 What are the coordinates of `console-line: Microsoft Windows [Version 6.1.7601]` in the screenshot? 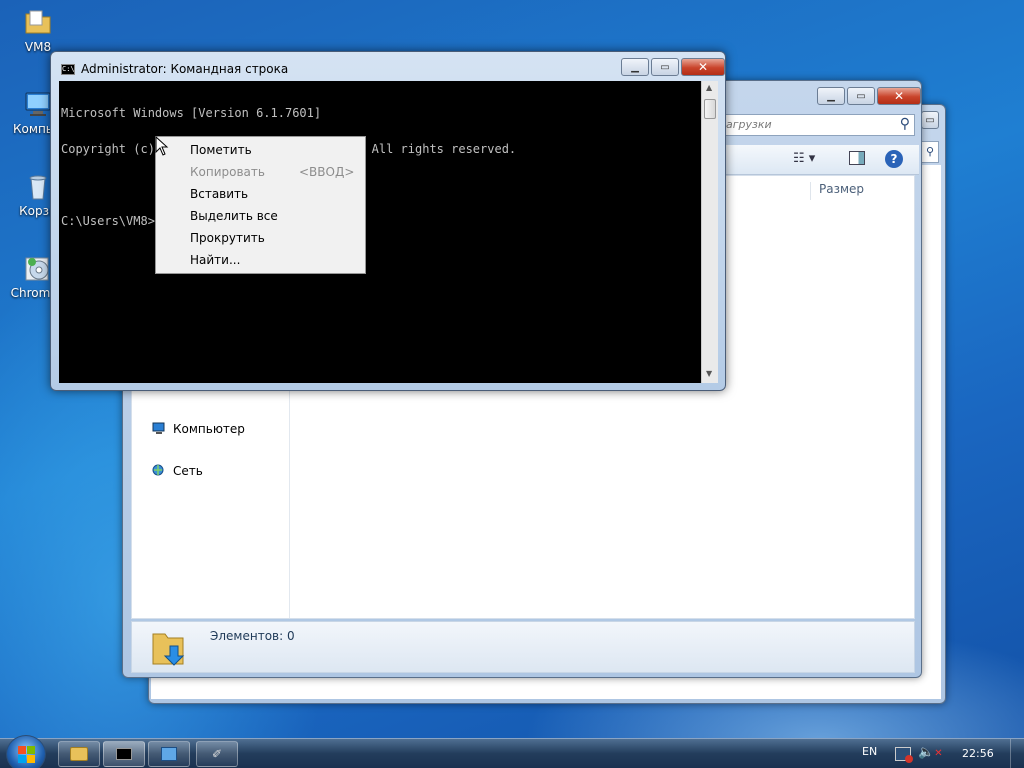 It's located at (191, 113).